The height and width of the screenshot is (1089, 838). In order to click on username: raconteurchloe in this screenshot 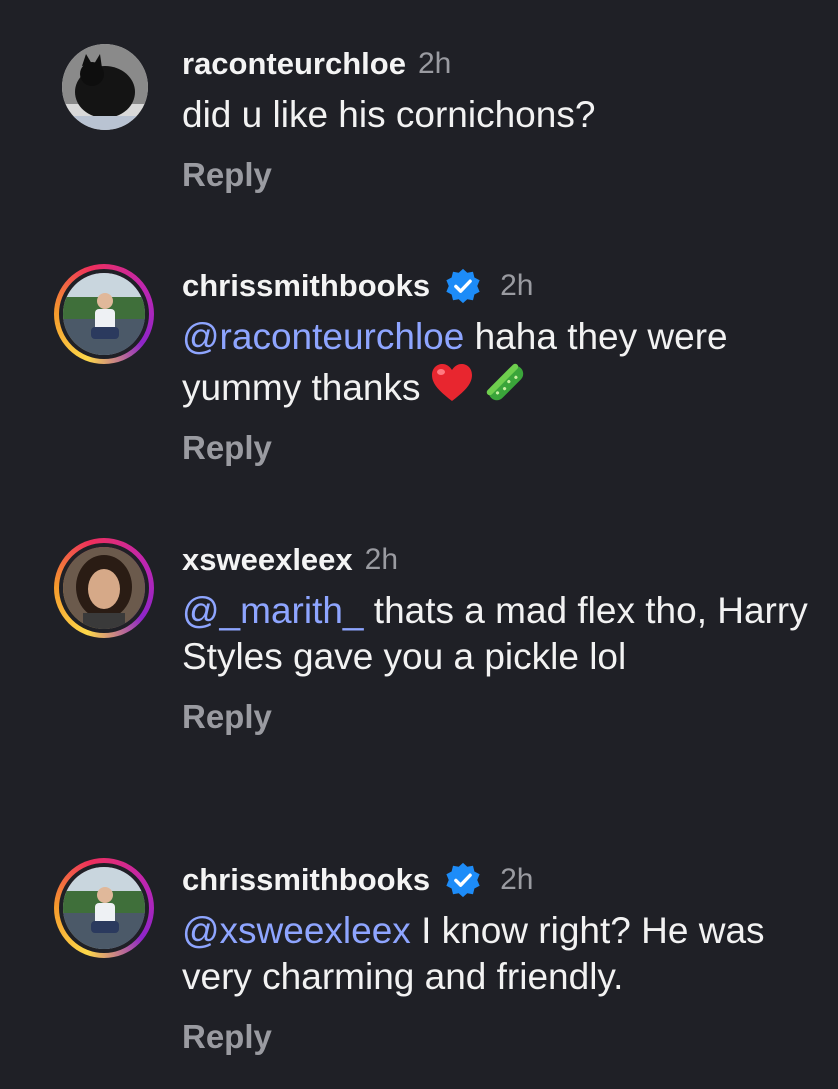, I will do `click(294, 64)`.